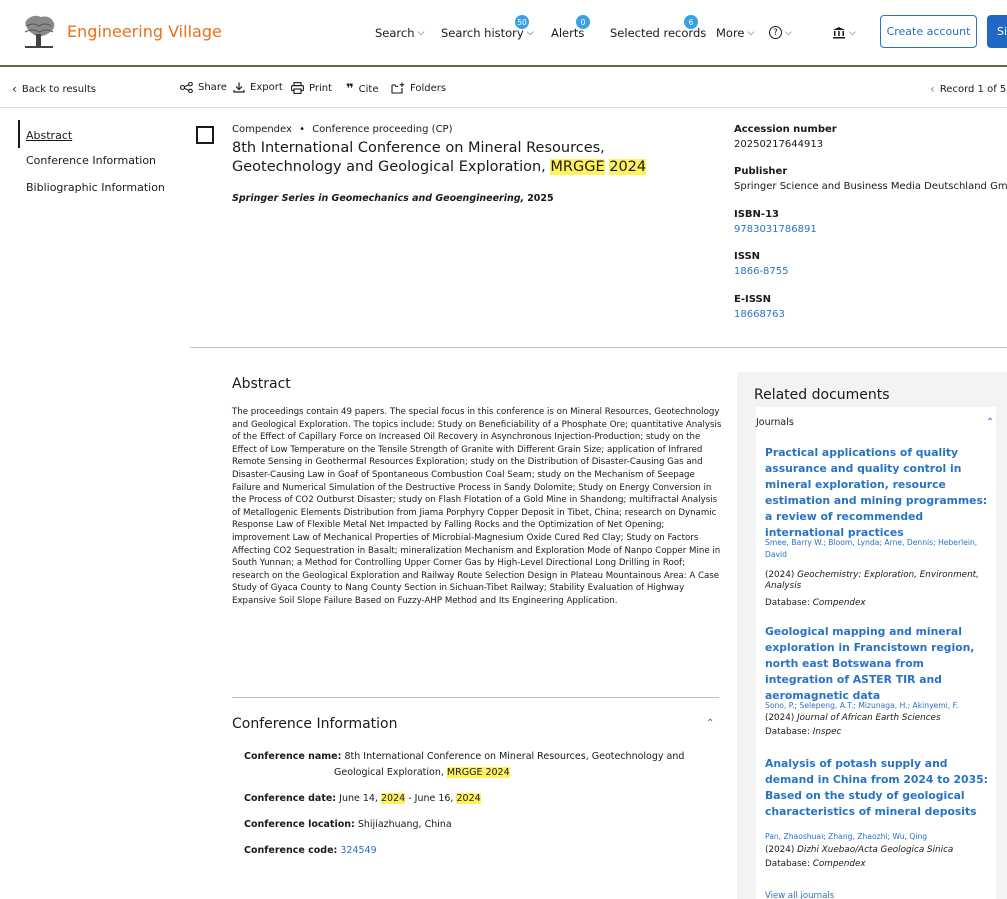  I want to click on related-item-db: Inspec, so click(827, 732).